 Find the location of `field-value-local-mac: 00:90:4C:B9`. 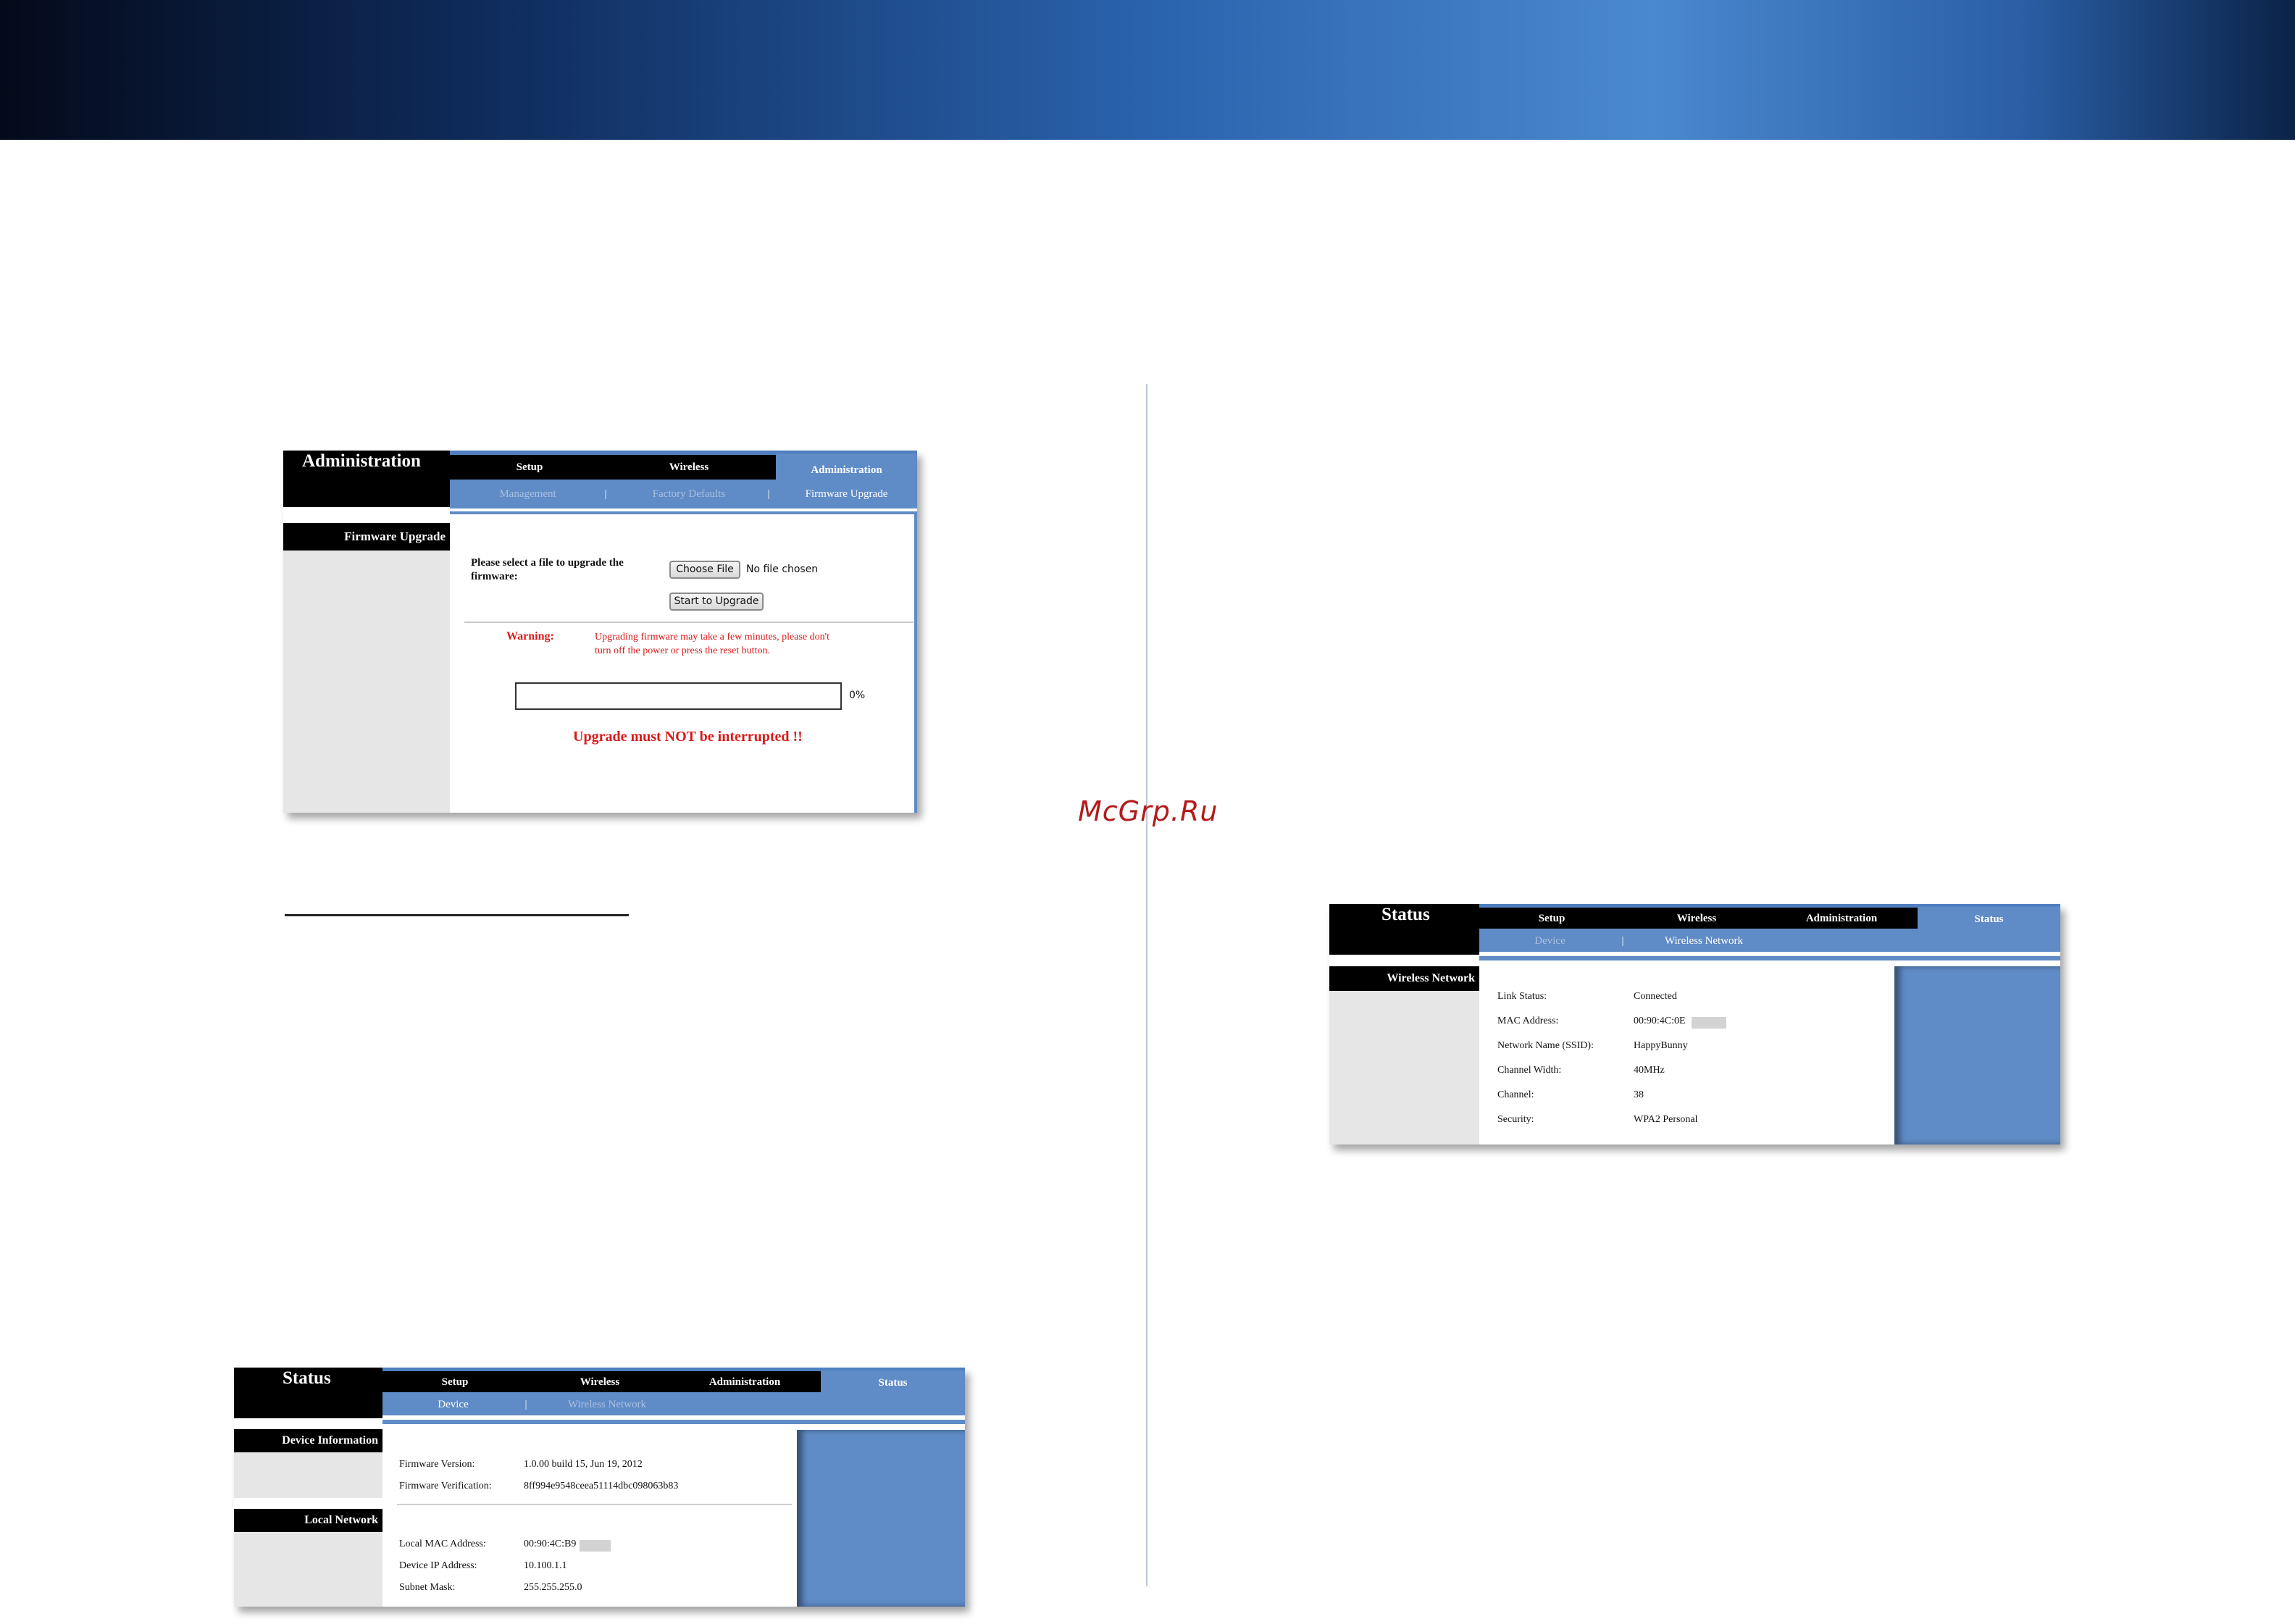

field-value-local-mac: 00:90:4C:B9 is located at coordinates (550, 1544).